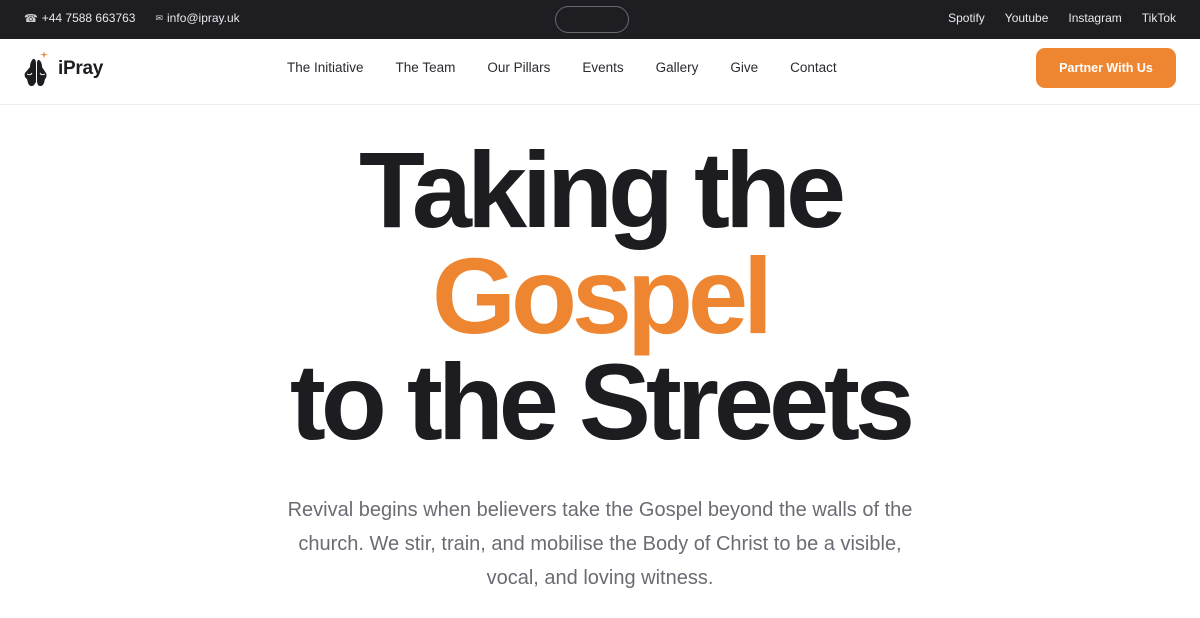  I want to click on nav-item-gallery: Gallery, so click(677, 67).